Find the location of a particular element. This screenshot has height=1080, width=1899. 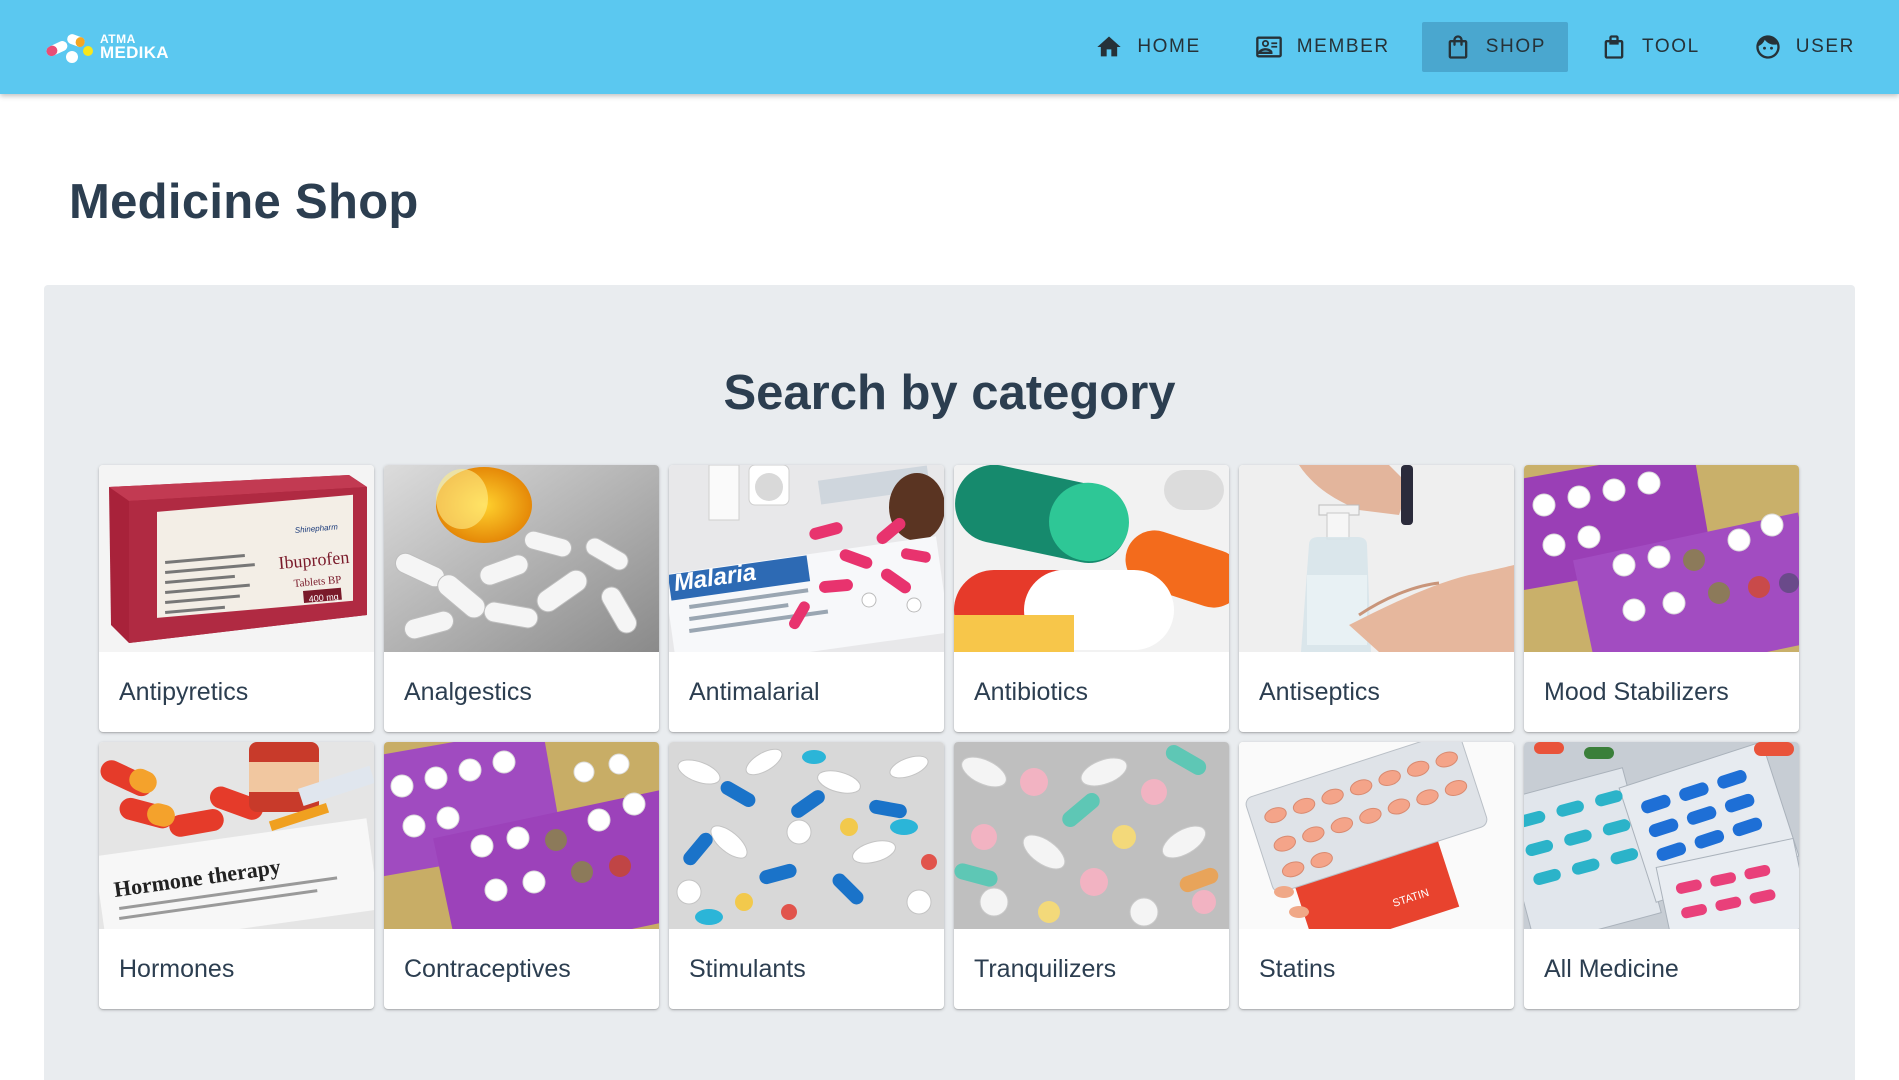

category-label: Mood Stabilizers is located at coordinates (1636, 691).